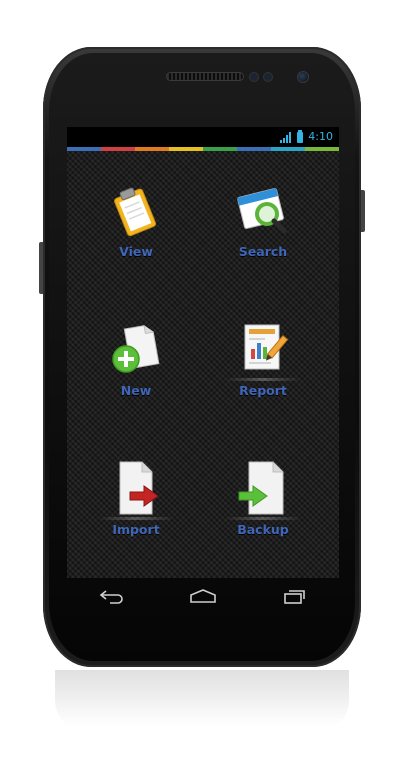 The image size is (400, 781). I want to click on view-label: View, so click(136, 251).